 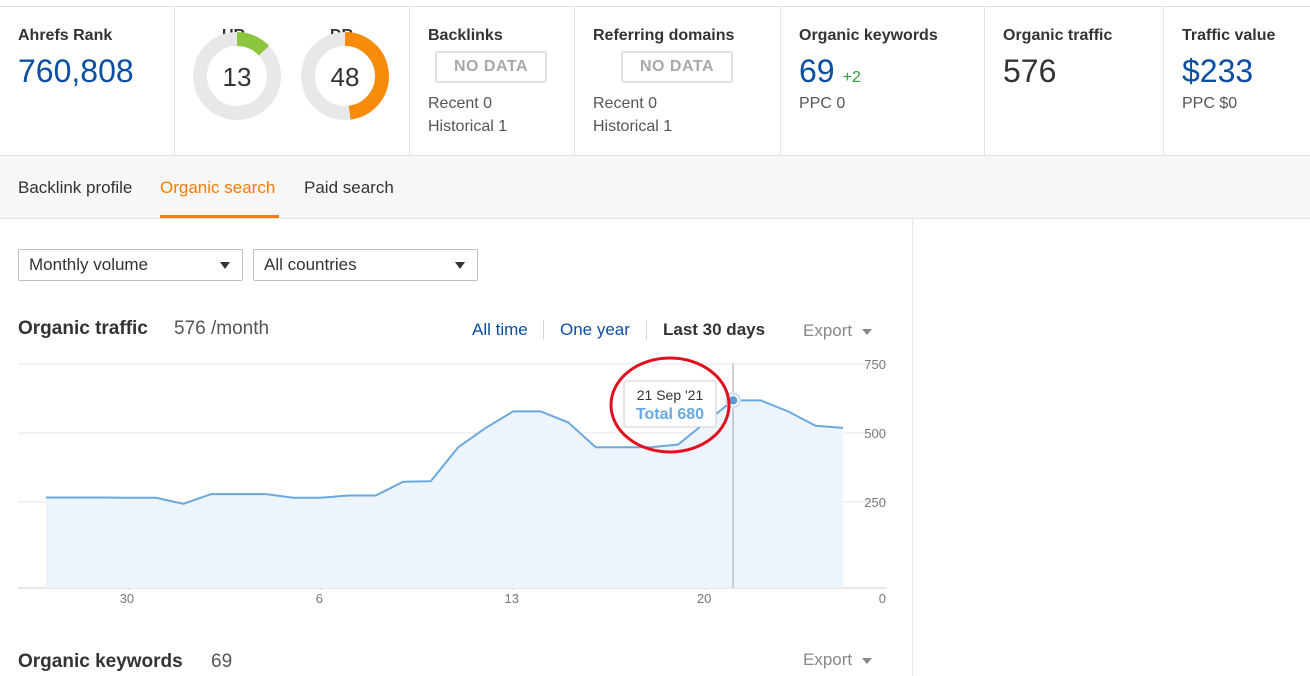 What do you see at coordinates (1030, 71) in the screenshot?
I see `organic-traffic-value: 576` at bounding box center [1030, 71].